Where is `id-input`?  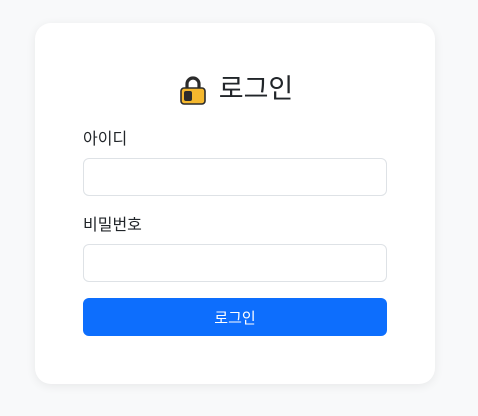 id-input is located at coordinates (235, 177).